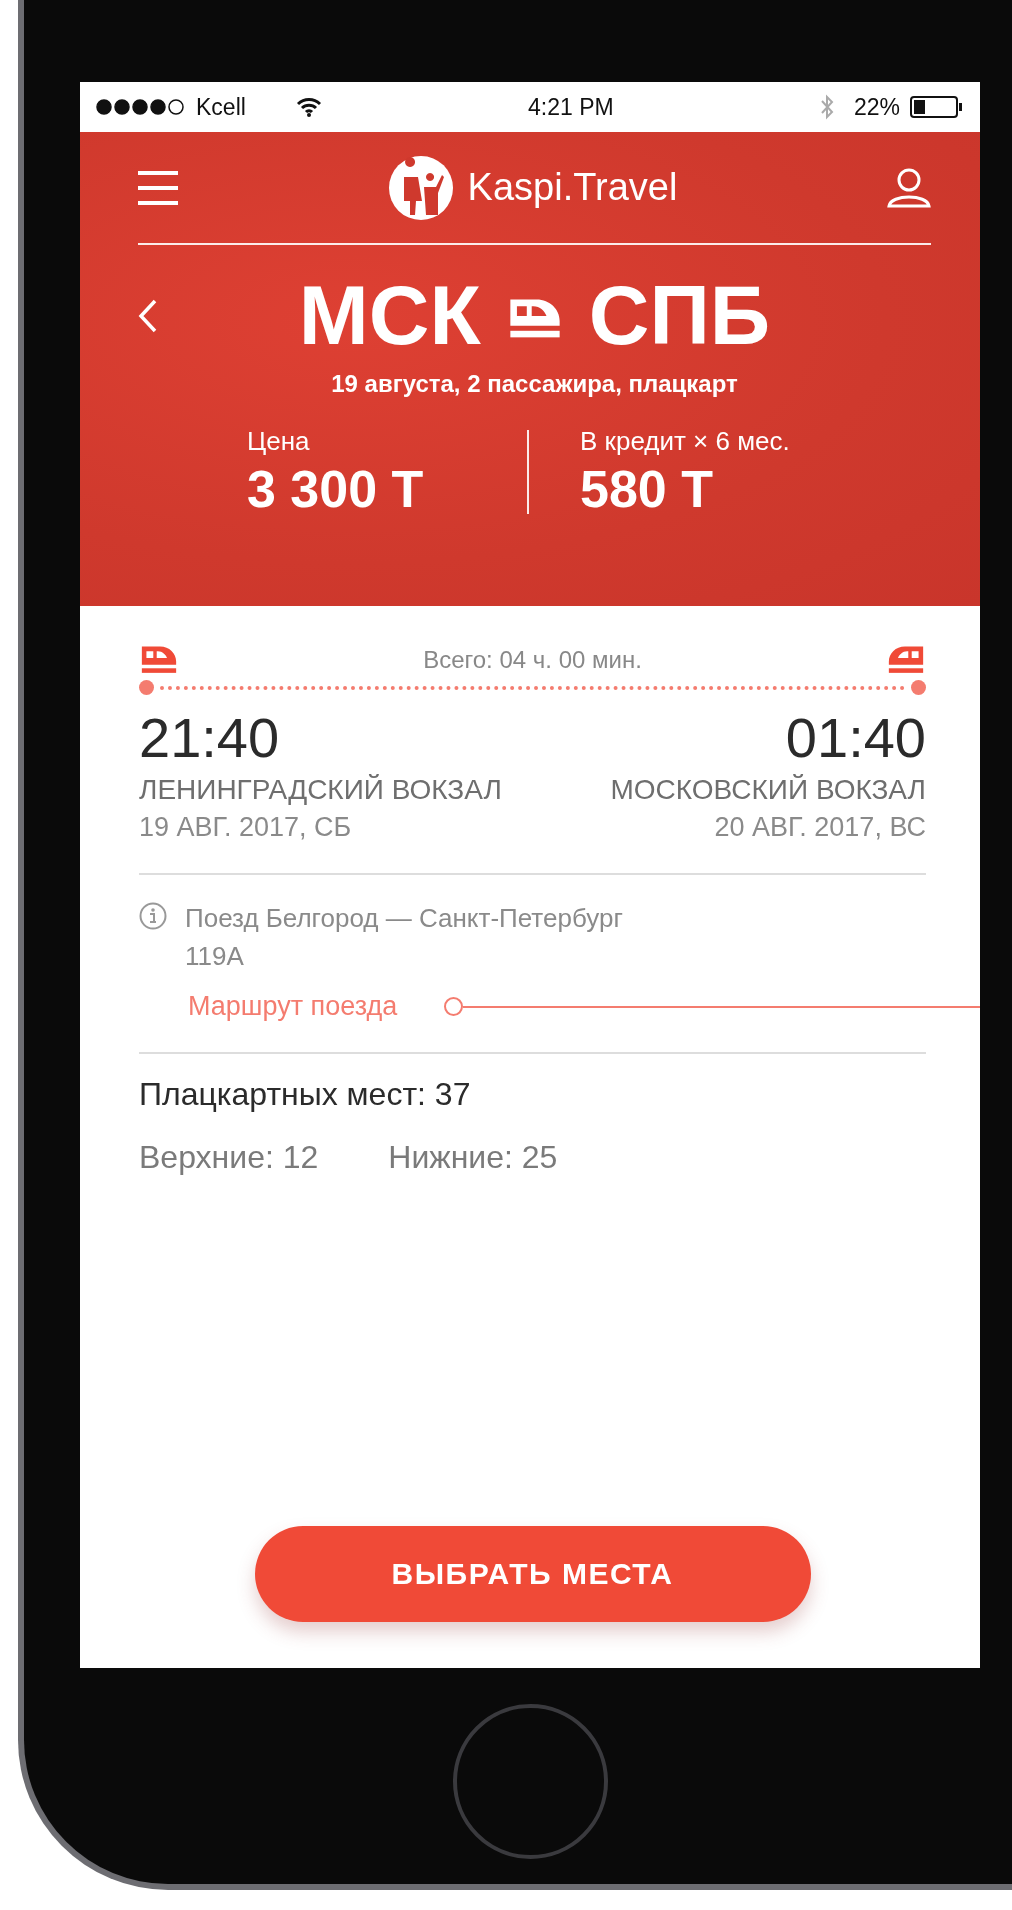 The width and height of the screenshot is (1012, 1910). Describe the element at coordinates (246, 827) in the screenshot. I see `date-text: 19 АВГ. 2017, СБ` at that location.